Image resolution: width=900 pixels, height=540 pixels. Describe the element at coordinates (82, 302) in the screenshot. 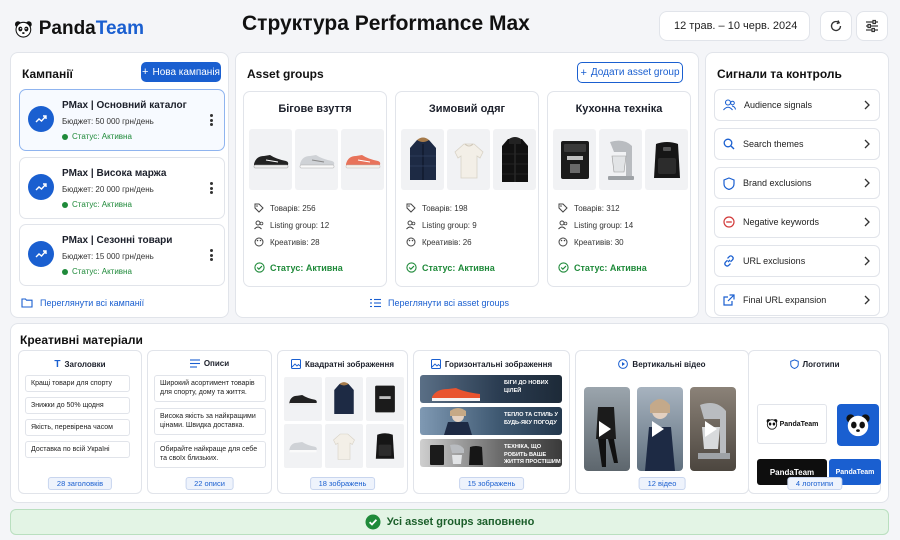

I see `view-all-campaigns-link: Переглянути всі кампанії` at that location.